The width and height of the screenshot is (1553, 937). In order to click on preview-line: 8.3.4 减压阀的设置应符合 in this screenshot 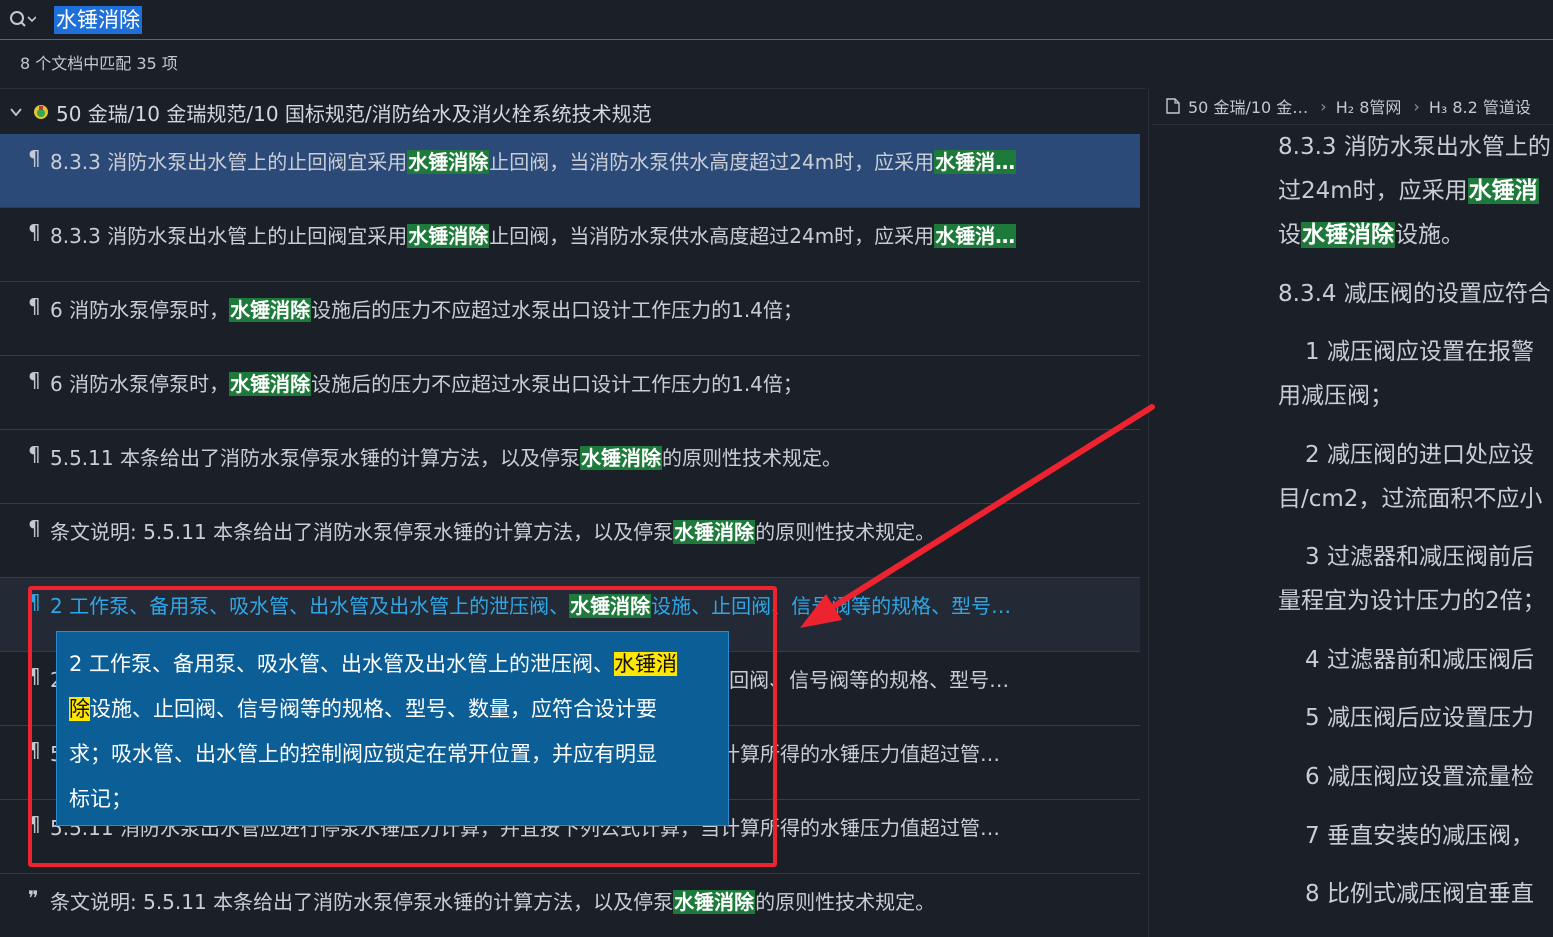, I will do `click(1414, 294)`.